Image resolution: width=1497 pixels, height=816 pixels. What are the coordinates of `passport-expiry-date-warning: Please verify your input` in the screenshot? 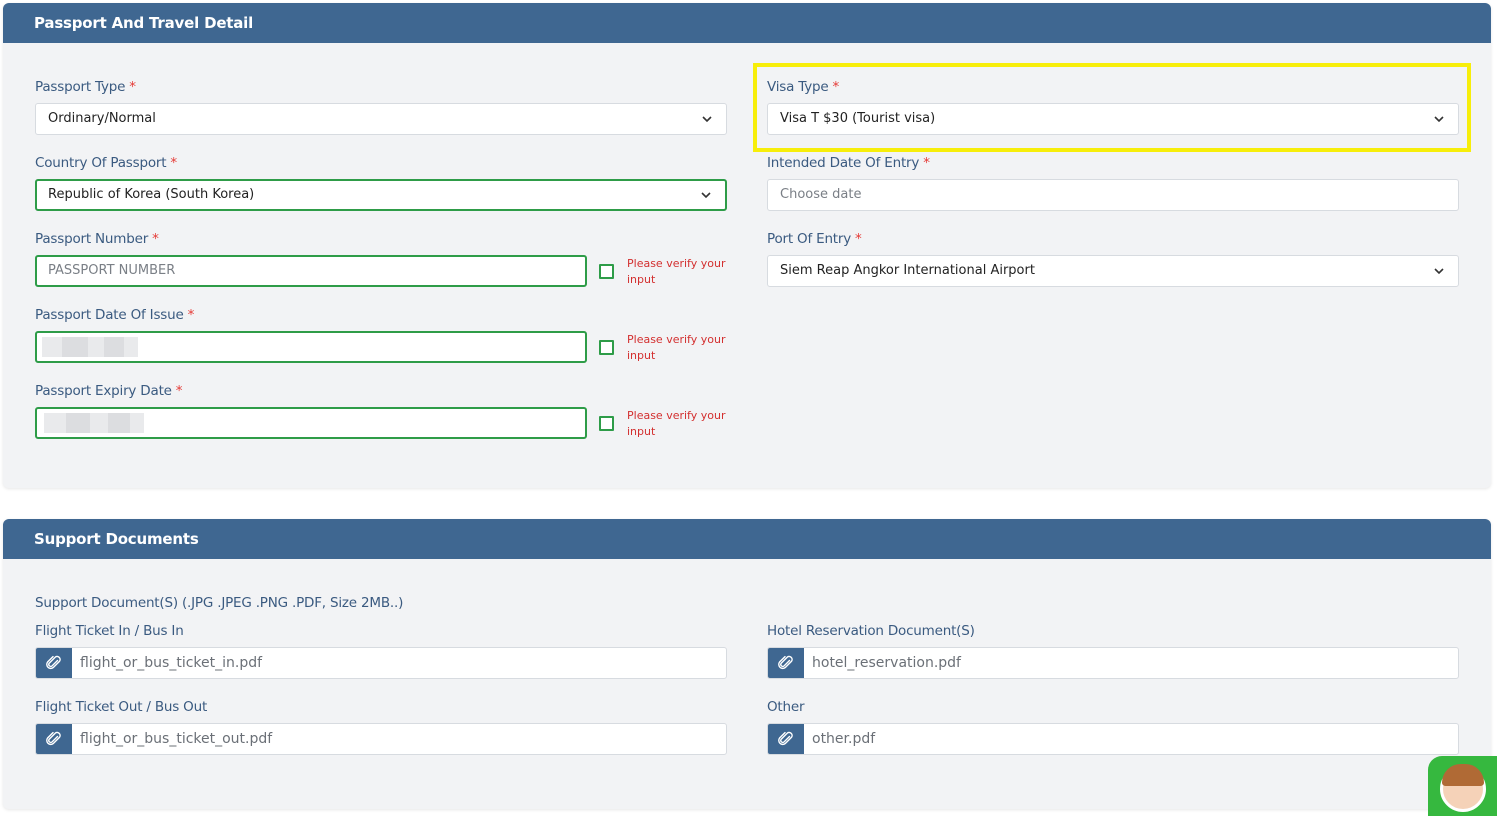 It's located at (676, 423).